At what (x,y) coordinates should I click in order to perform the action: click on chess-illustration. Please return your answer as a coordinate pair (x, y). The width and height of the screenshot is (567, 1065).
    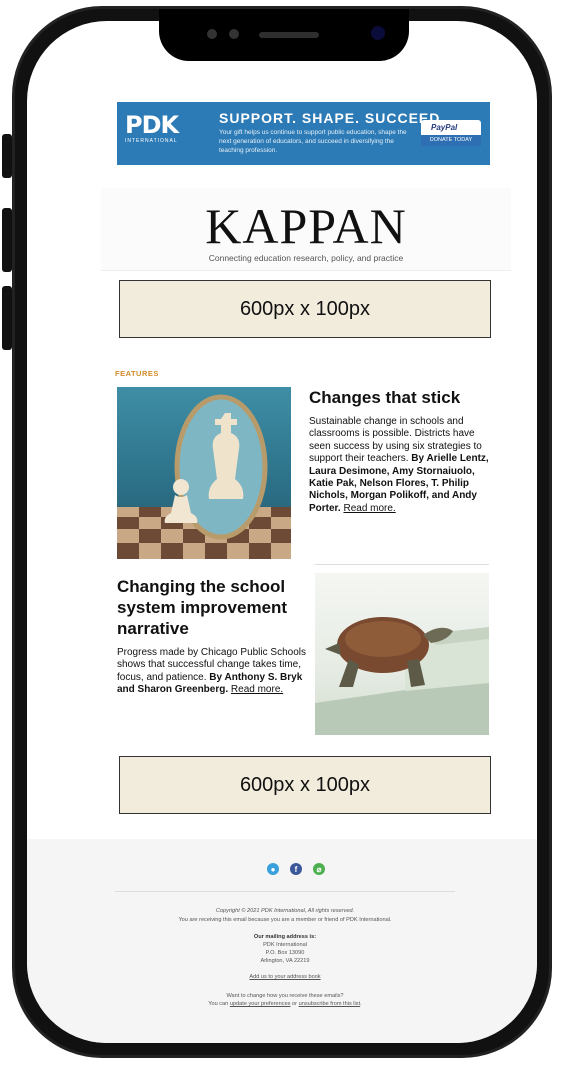
    Looking at the image, I should click on (204, 476).